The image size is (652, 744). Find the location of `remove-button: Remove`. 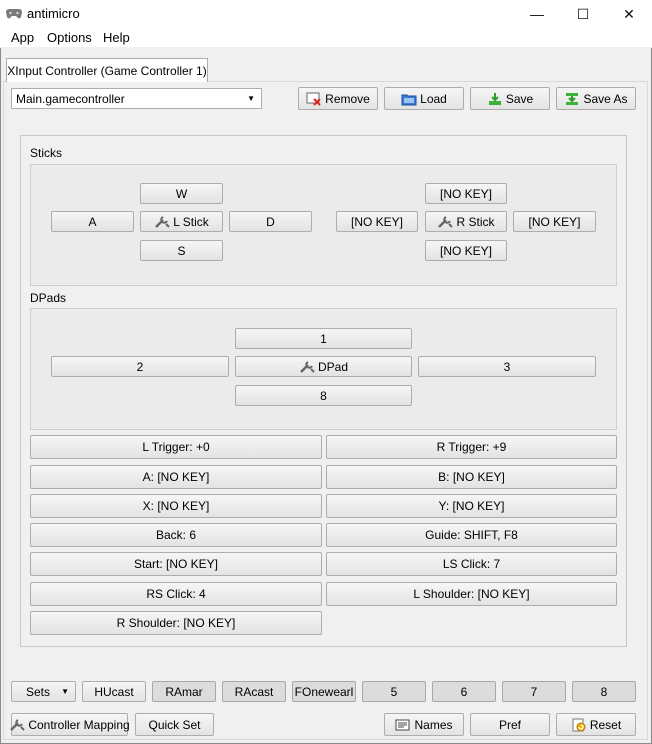

remove-button: Remove is located at coordinates (338, 98).